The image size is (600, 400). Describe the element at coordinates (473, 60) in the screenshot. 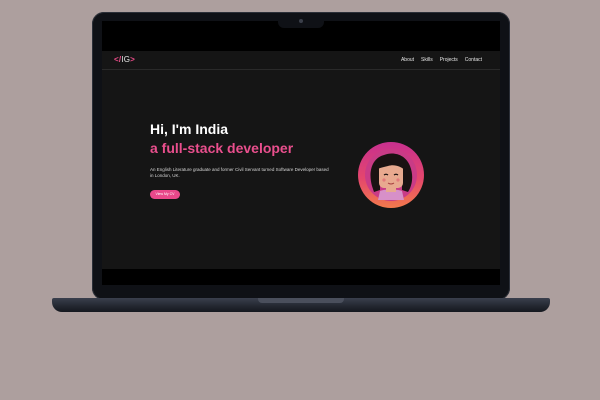

I see `nav-link-contact: Contact` at that location.